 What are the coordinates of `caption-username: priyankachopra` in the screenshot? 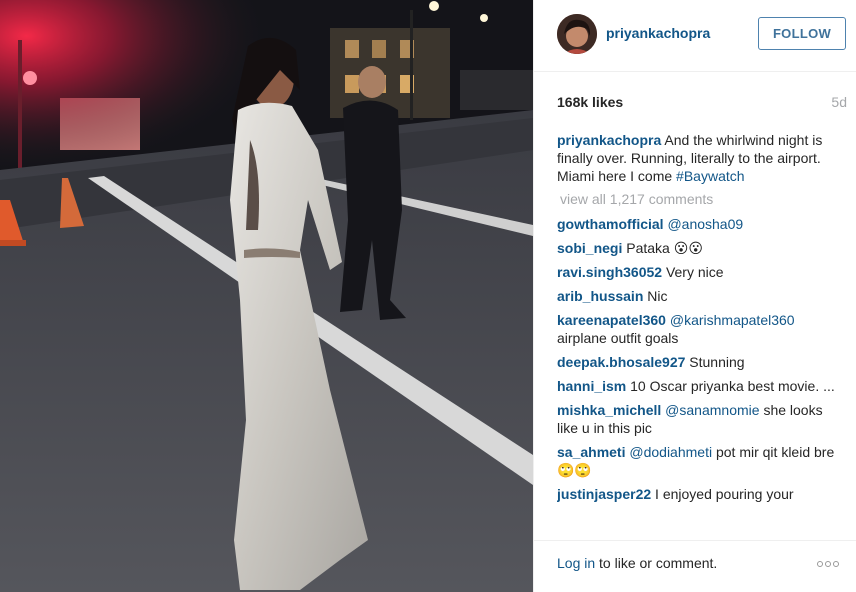 It's located at (609, 140).